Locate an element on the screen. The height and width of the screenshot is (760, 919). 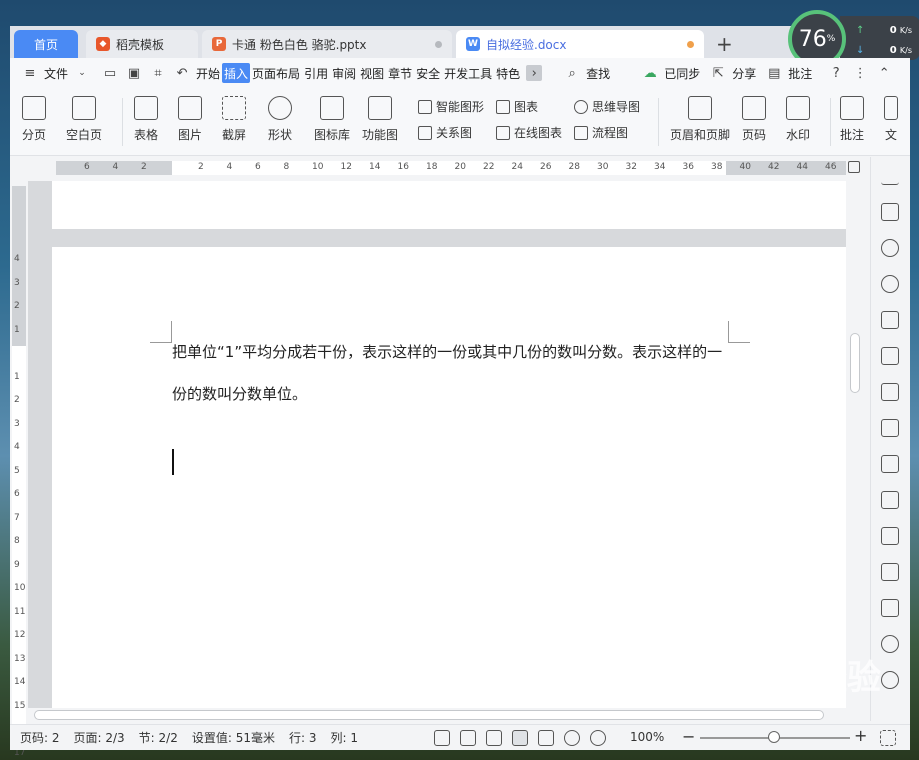
flowchart-button: 流程图 is located at coordinates (601, 132).